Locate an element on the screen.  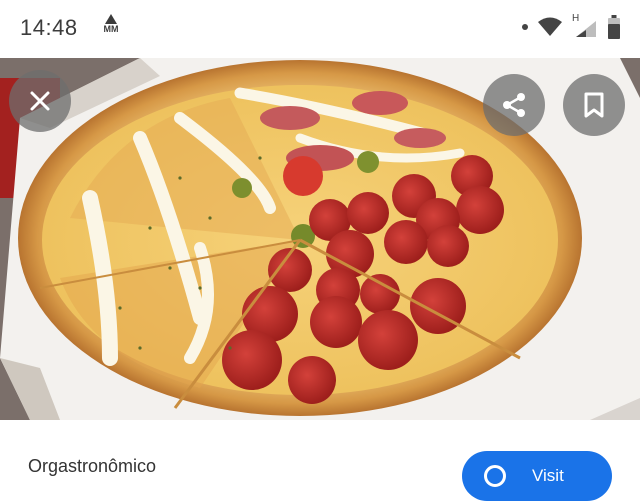
bookmark-icon is located at coordinates (594, 105).